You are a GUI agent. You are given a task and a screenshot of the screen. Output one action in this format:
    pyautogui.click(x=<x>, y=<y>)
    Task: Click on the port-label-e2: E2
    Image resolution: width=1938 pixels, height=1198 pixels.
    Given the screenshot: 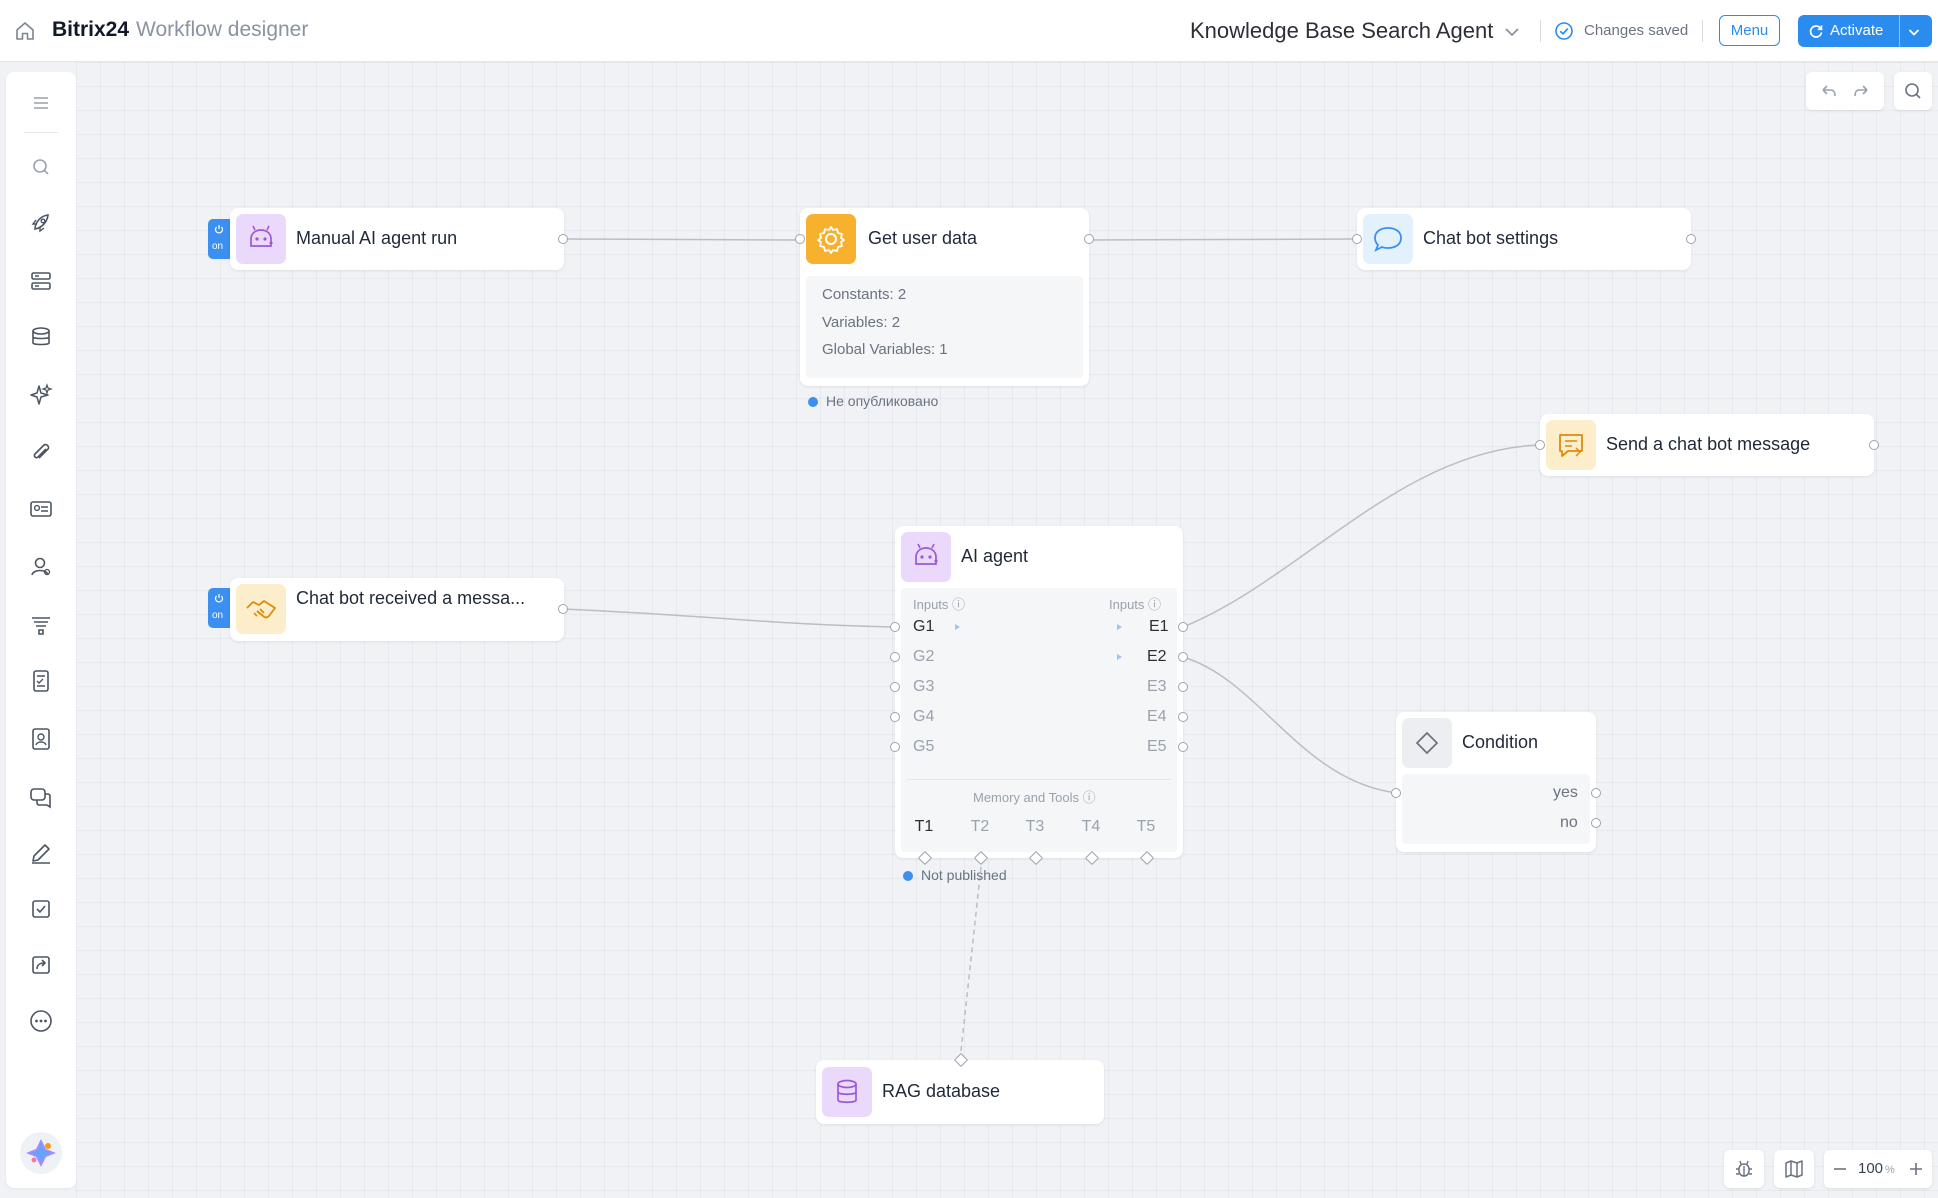 What is the action you would take?
    pyautogui.click(x=1157, y=656)
    